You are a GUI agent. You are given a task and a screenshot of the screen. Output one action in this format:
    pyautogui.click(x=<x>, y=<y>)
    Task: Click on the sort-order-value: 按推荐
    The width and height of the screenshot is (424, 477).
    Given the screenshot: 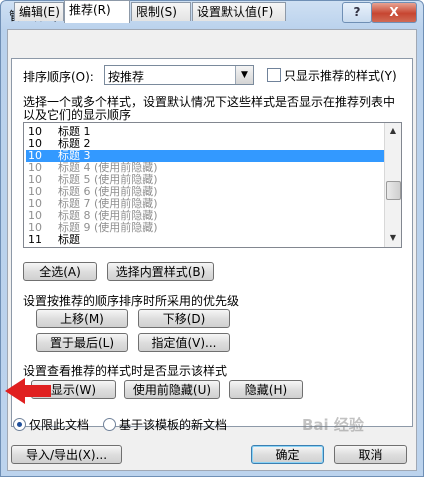 What is the action you would take?
    pyautogui.click(x=126, y=77)
    